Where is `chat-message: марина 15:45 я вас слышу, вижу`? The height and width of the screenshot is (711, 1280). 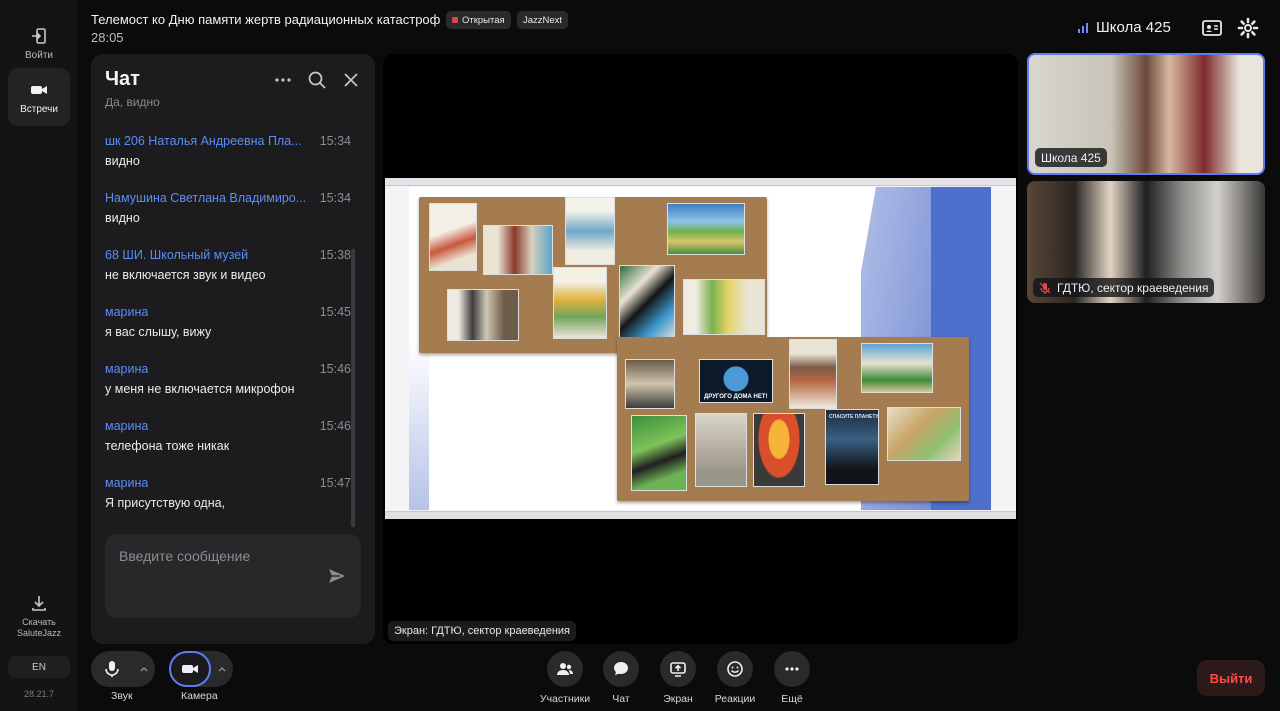 chat-message: марина 15:45 я вас слышу, вижу is located at coordinates (228, 333).